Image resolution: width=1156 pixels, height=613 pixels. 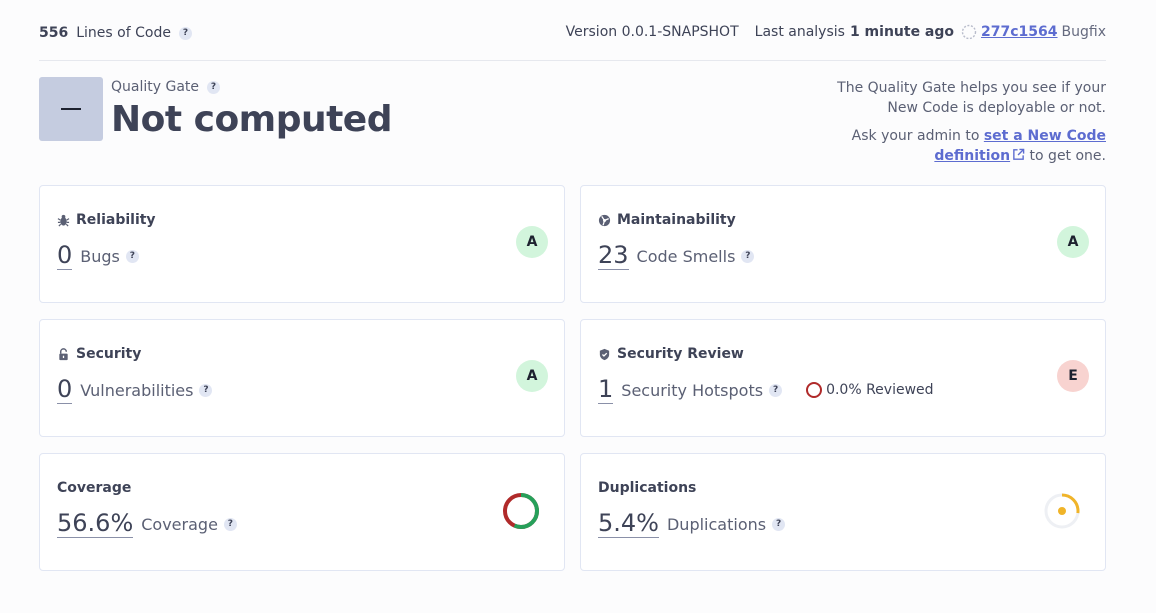 What do you see at coordinates (969, 32) in the screenshot?
I see `commit-icon` at bounding box center [969, 32].